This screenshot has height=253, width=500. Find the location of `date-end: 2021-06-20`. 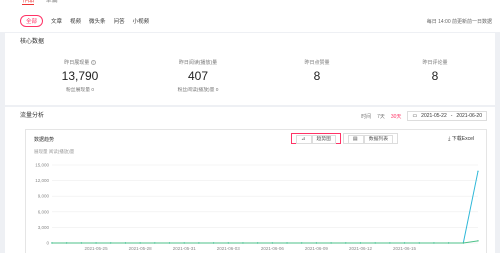

date-end: 2021-06-20 is located at coordinates (469, 116).